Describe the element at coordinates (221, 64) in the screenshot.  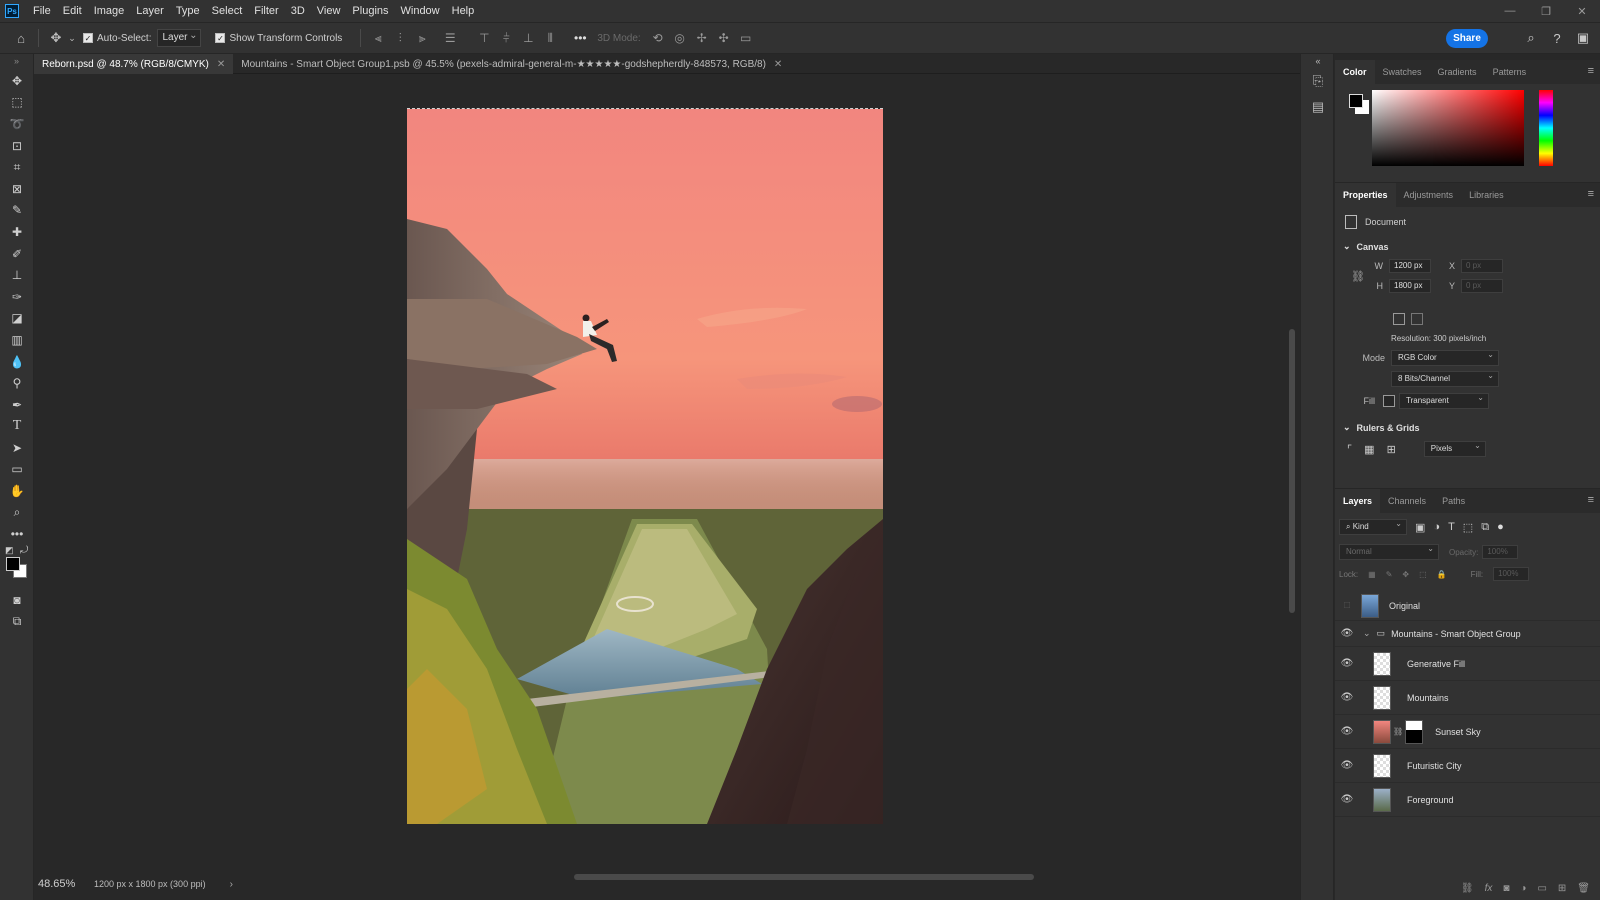
I see `close-icon: ✕` at that location.